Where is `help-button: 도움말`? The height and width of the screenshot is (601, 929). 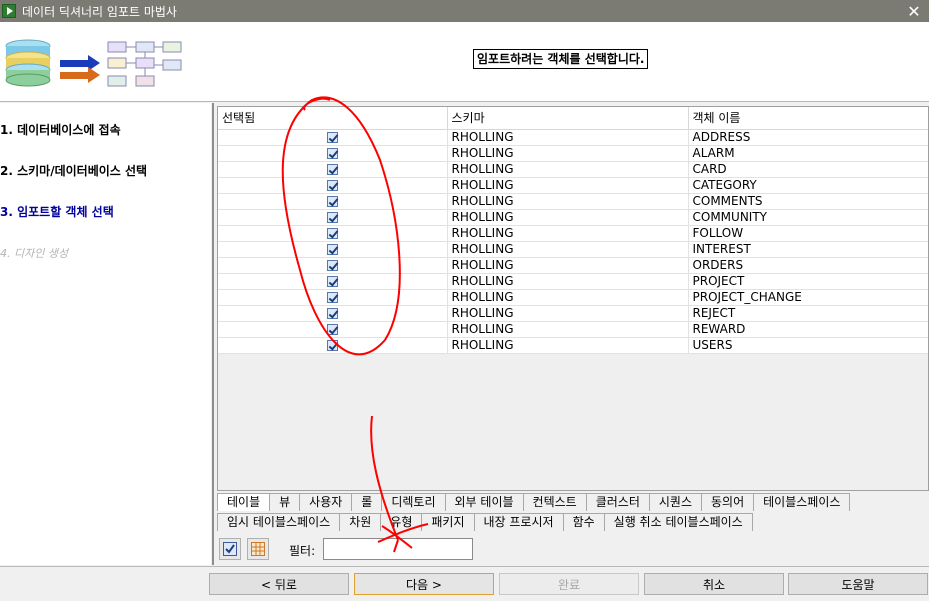
help-button: 도움말 is located at coordinates (858, 584).